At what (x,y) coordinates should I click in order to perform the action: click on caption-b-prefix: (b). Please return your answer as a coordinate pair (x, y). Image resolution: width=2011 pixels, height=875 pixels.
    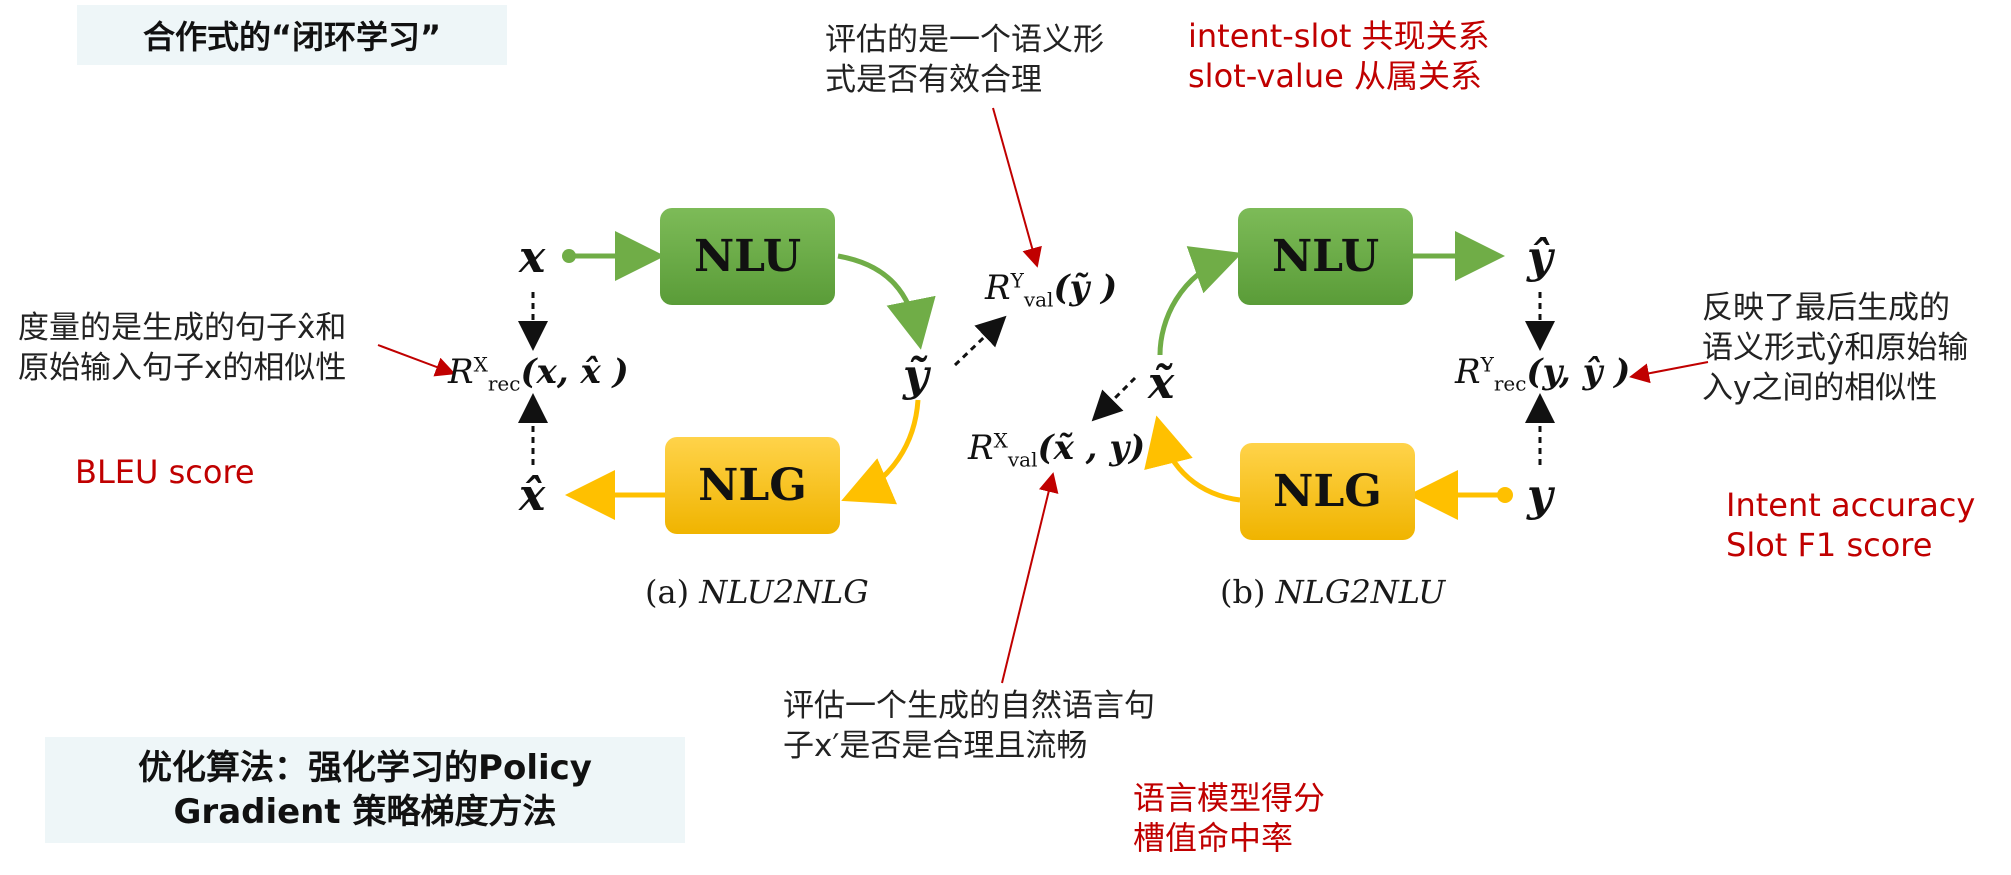
    Looking at the image, I should click on (1248, 592).